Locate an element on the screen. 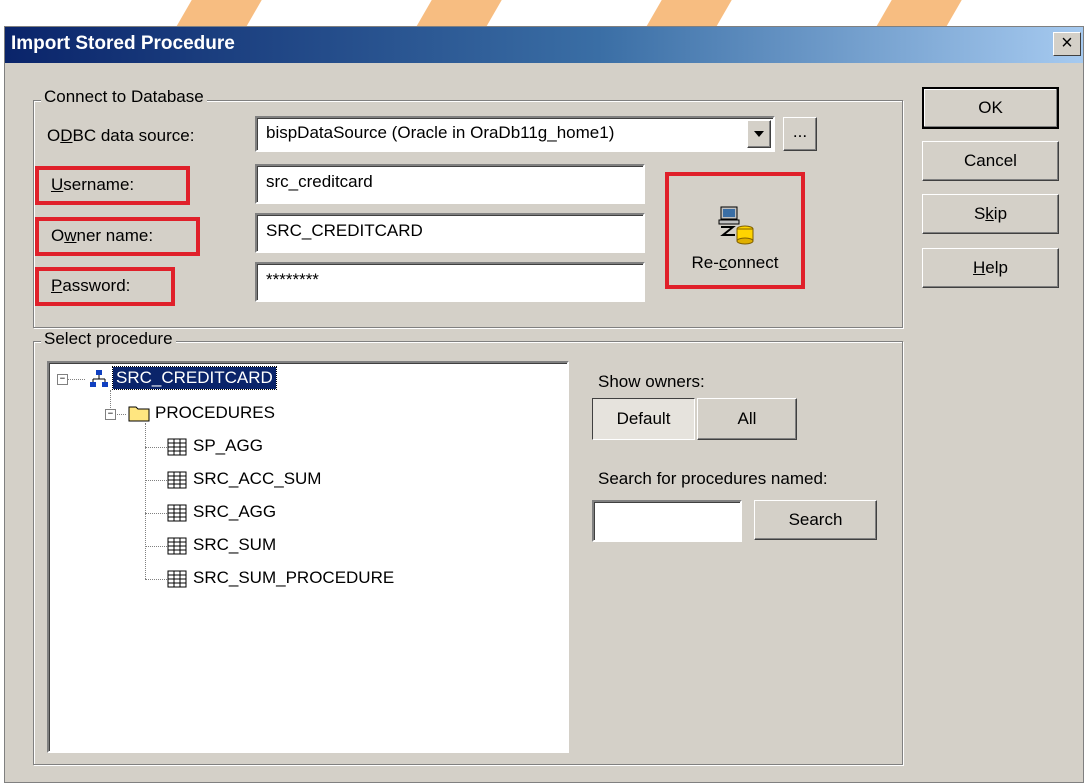 This screenshot has height=783, width=1086. username-label: Username: is located at coordinates (93, 184).